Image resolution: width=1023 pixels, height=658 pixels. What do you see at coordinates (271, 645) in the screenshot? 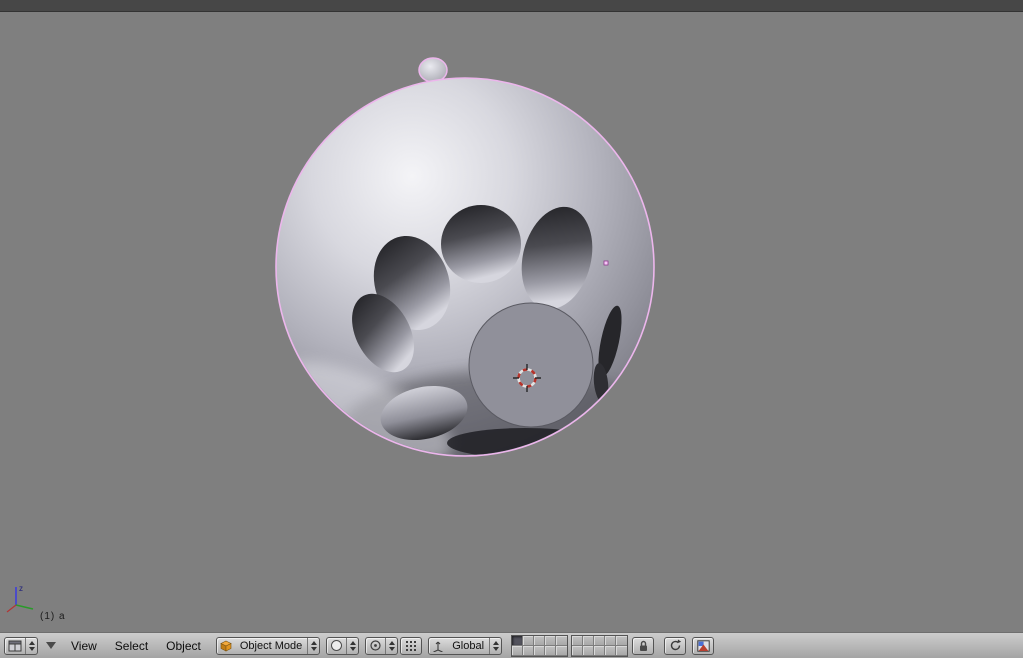
I see `mode-select-value: Object Mode` at bounding box center [271, 645].